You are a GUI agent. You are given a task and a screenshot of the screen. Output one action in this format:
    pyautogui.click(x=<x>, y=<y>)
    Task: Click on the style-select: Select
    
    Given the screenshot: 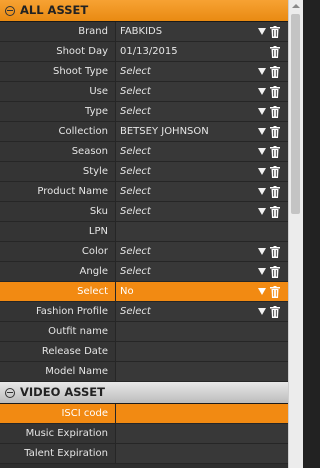 What is the action you would take?
    pyautogui.click(x=202, y=171)
    